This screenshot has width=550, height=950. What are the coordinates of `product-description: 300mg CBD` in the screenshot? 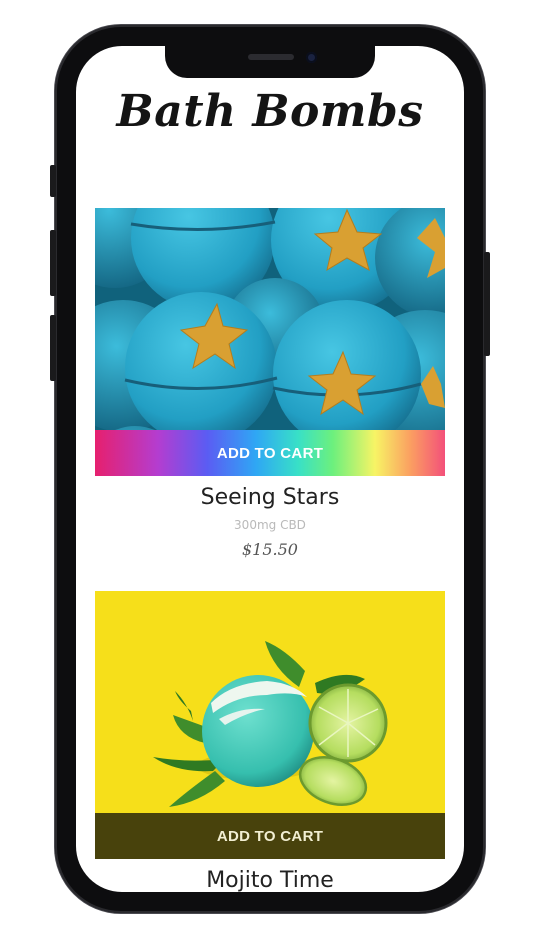 It's located at (270, 525).